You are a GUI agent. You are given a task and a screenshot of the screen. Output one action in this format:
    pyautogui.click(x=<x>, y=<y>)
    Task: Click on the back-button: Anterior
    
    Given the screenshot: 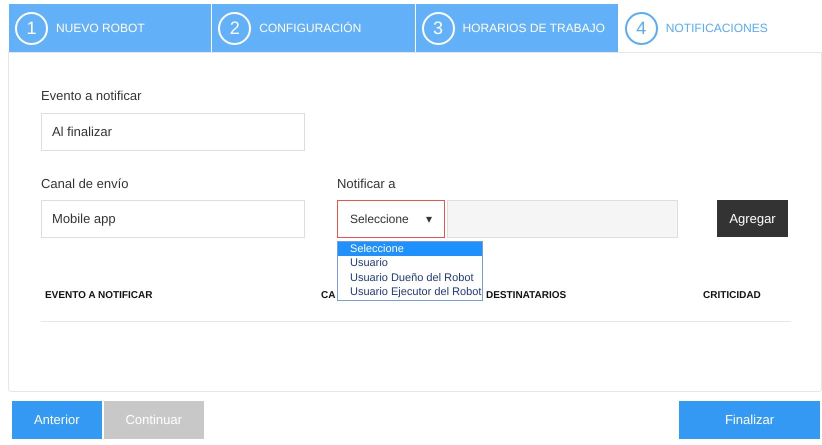 What is the action you would take?
    pyautogui.click(x=57, y=420)
    